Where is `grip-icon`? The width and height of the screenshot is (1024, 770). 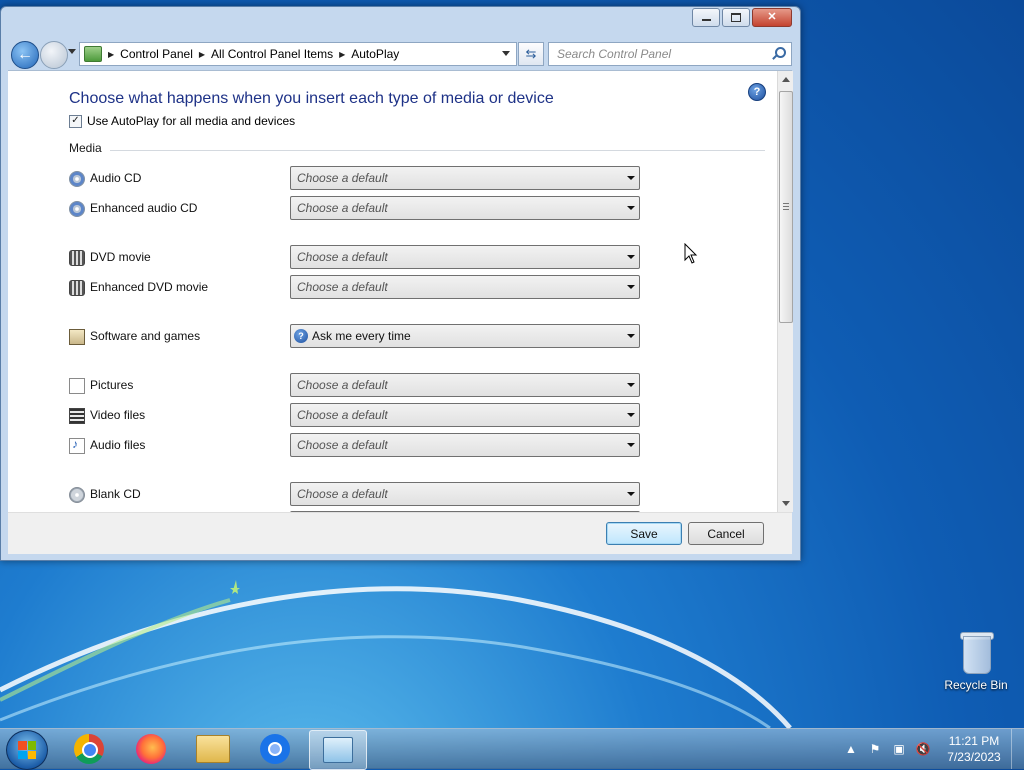
grip-icon is located at coordinates (786, 206).